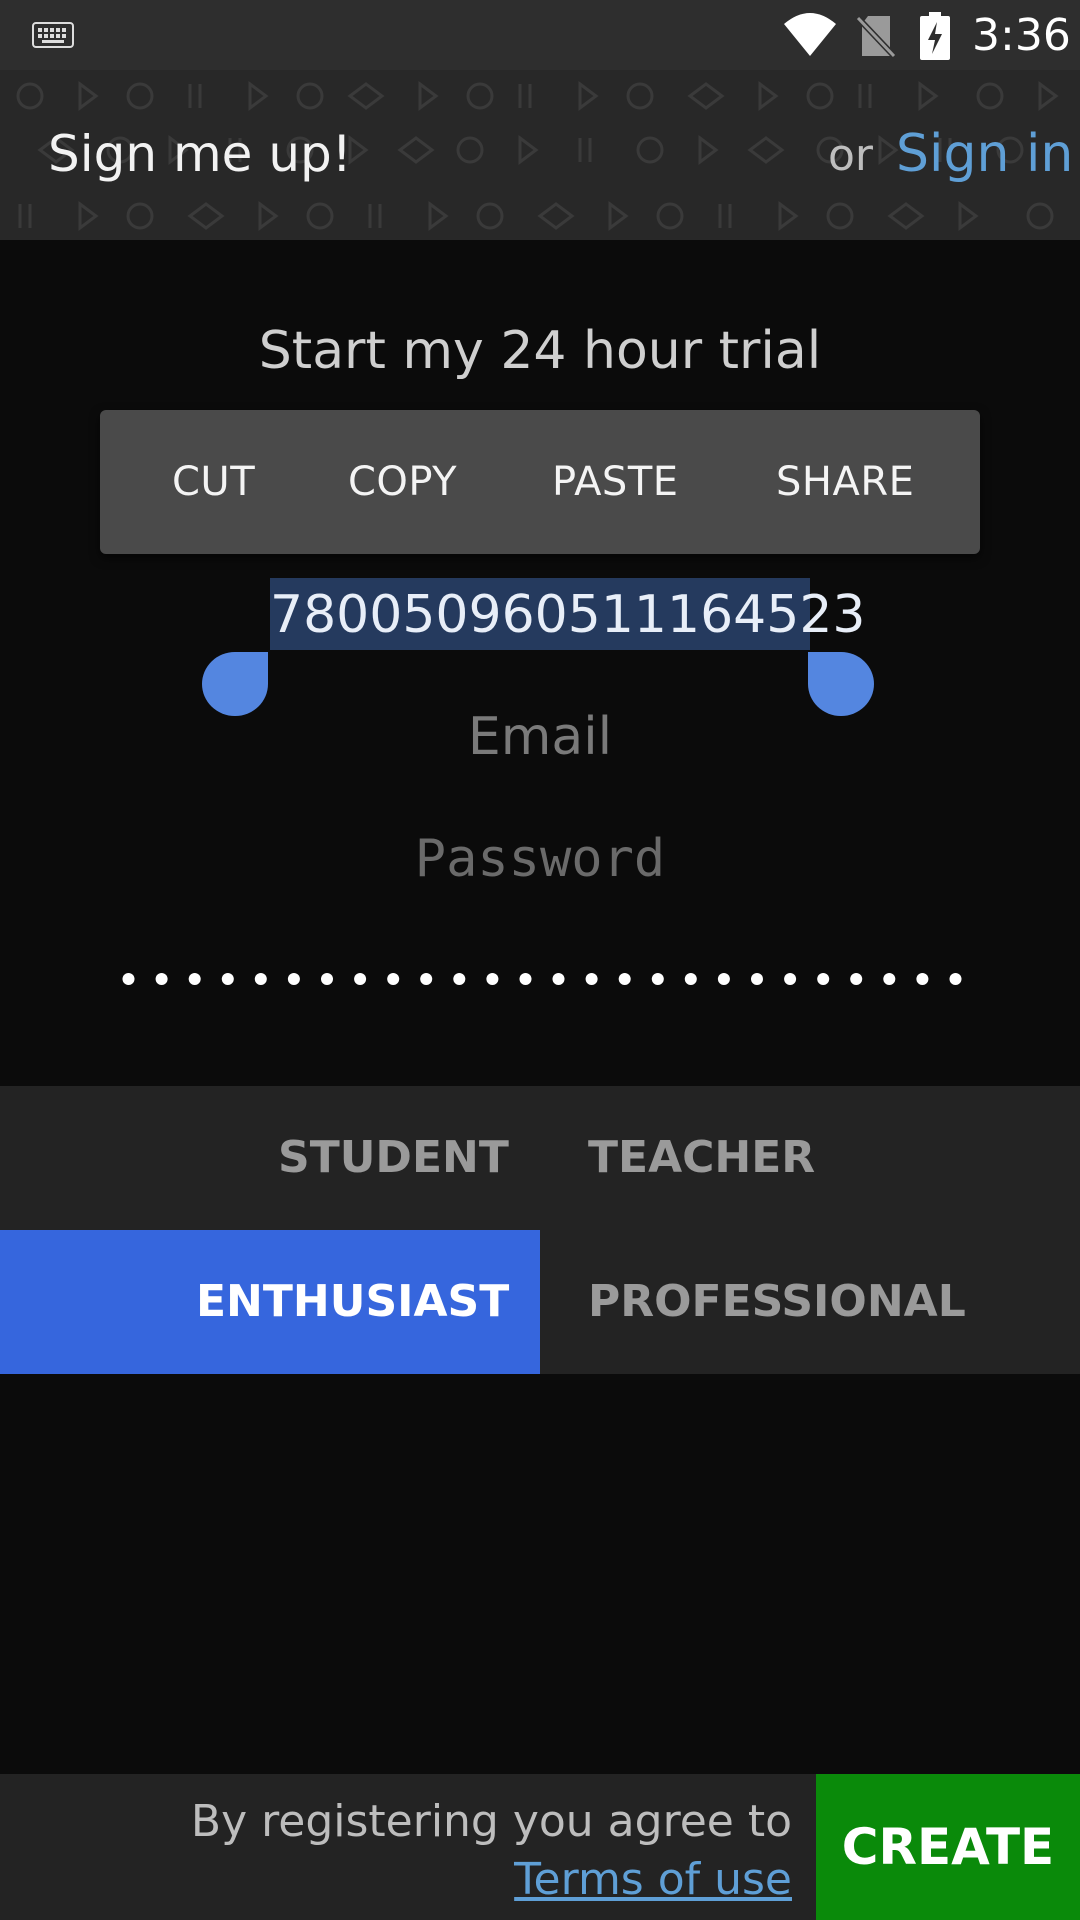 The height and width of the screenshot is (1920, 1080). I want to click on app-header: Sign me up! or Sign in, so click(540, 155).